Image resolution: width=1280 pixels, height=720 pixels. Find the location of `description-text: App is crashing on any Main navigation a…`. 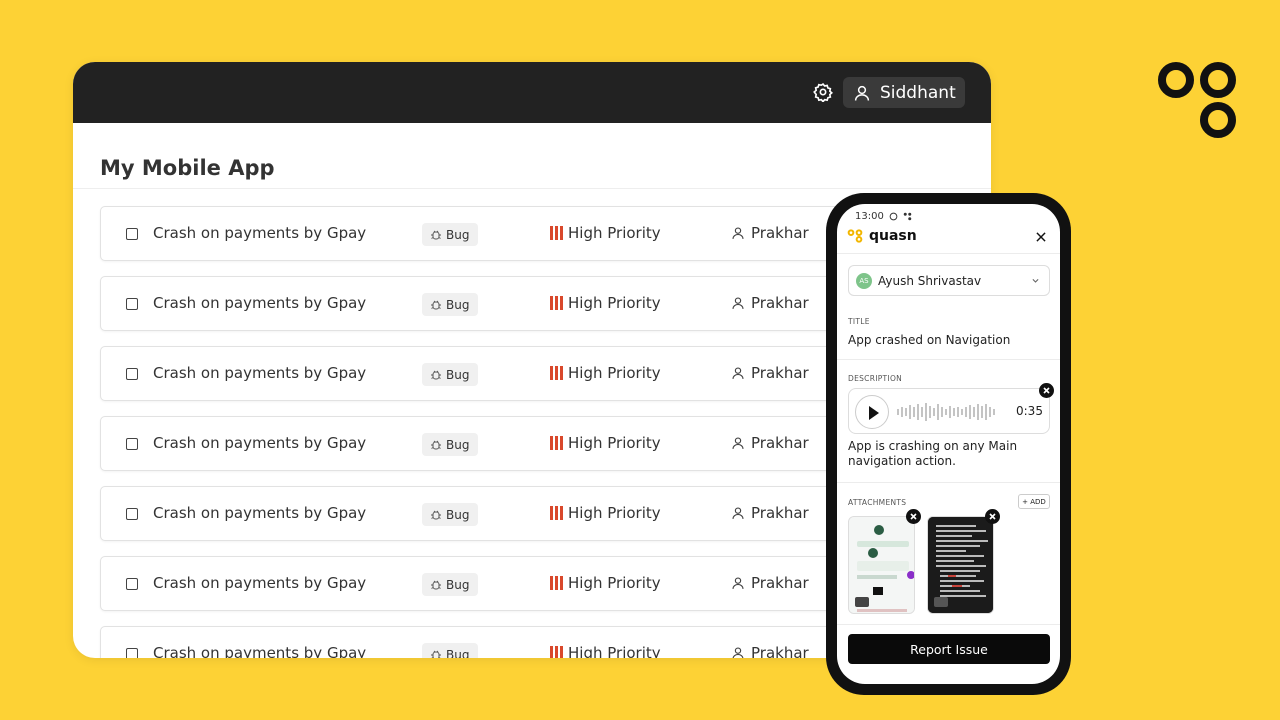

description-text: App is crashing on any Main navigation a… is located at coordinates (948, 454).